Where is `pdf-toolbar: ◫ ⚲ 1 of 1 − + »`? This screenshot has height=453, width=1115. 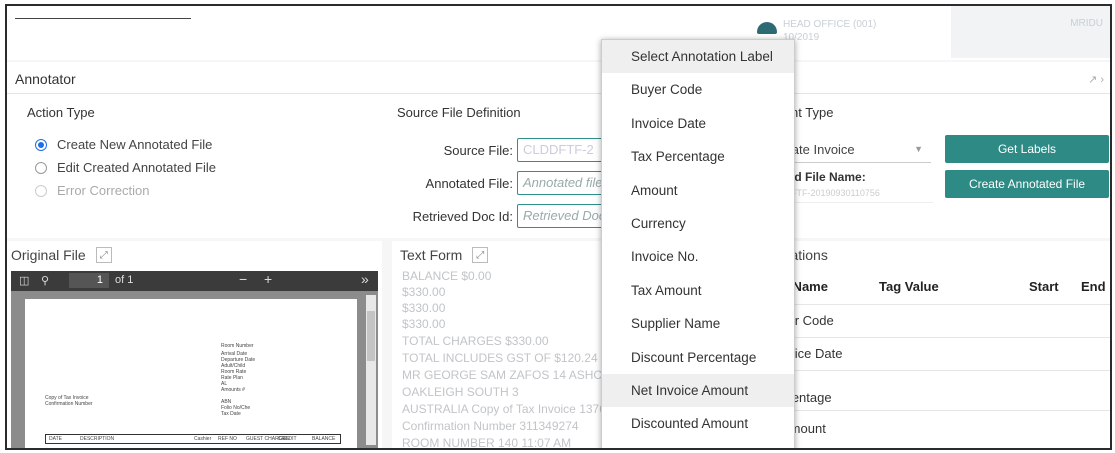 pdf-toolbar: ◫ ⚲ 1 of 1 − + » is located at coordinates (194, 281).